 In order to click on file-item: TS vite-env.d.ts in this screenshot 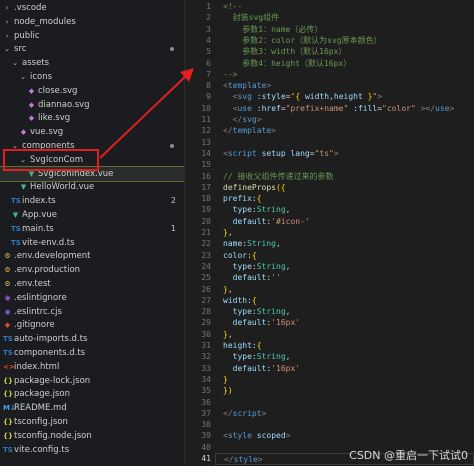, I will do `click(92, 243)`.